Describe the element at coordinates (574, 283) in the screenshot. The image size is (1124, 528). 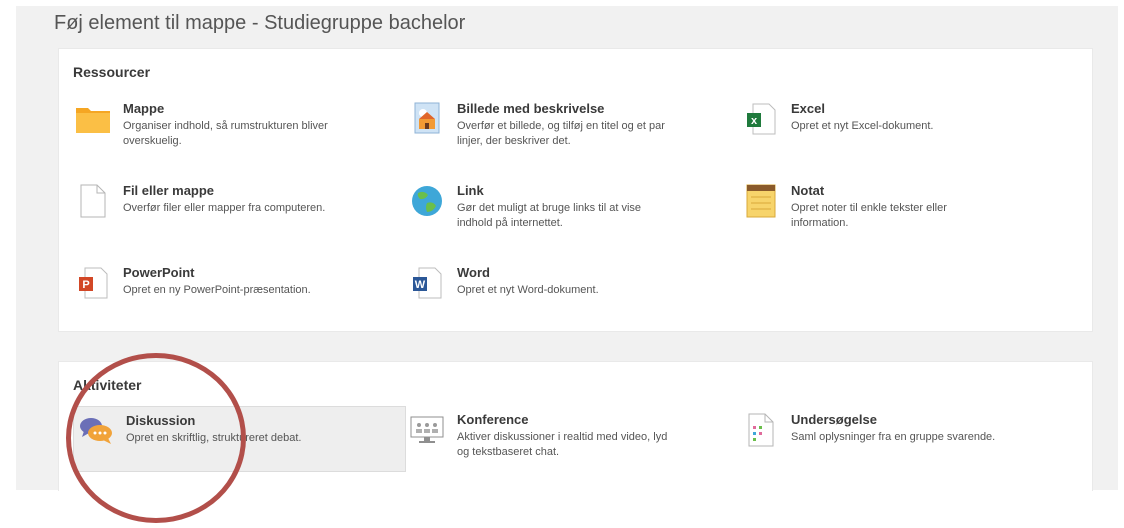
I see `item-word: W Word Opret et nyt Word-dokument.` at that location.